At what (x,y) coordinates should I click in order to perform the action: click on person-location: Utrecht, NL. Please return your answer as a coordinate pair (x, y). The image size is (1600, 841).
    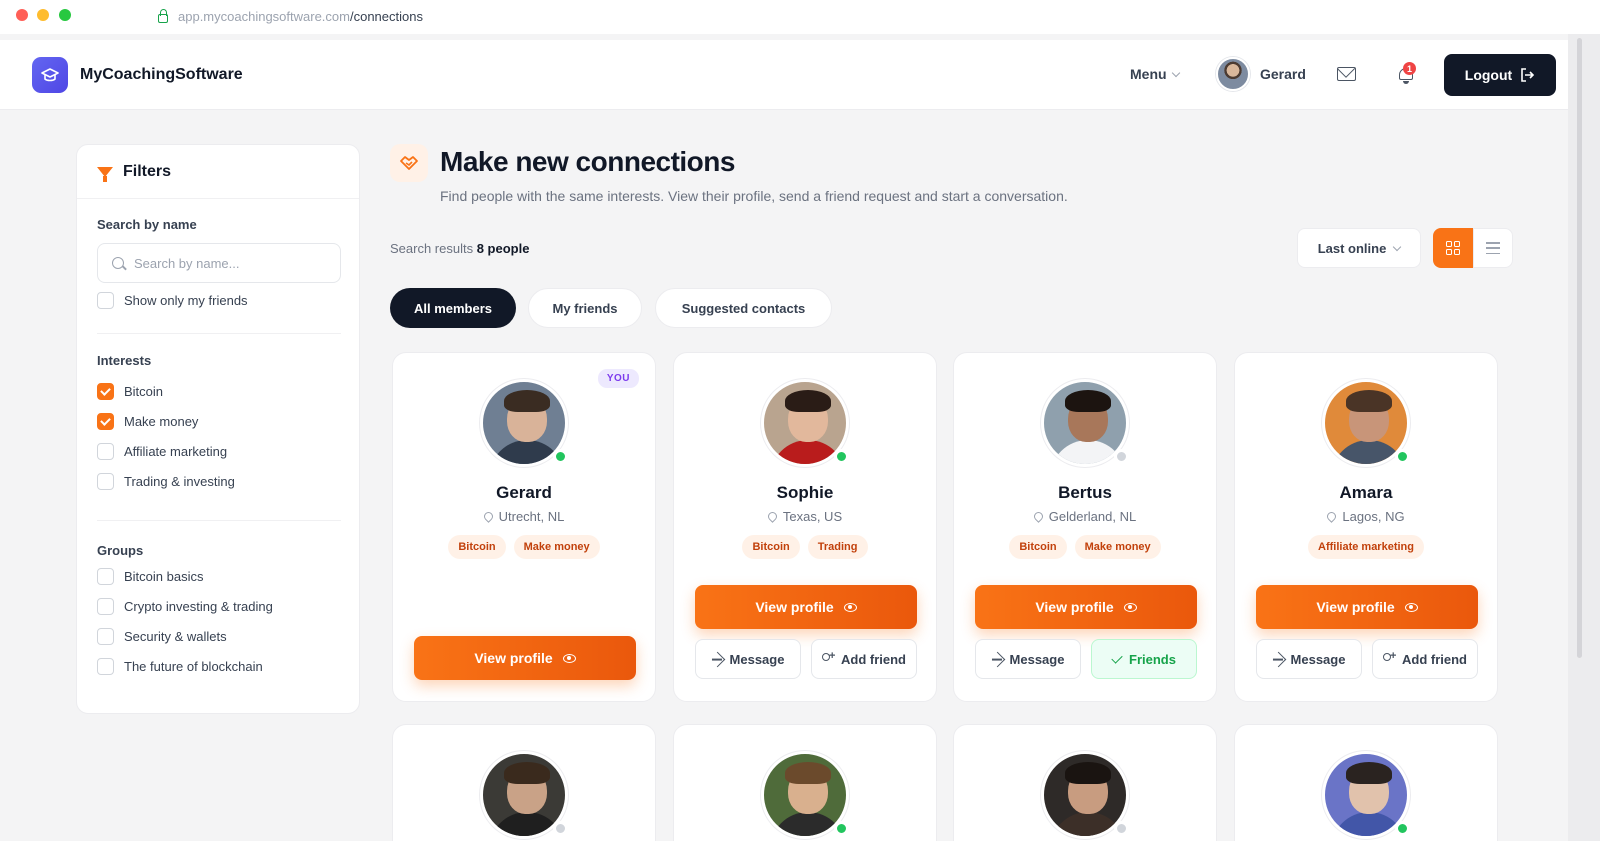
    Looking at the image, I should click on (524, 516).